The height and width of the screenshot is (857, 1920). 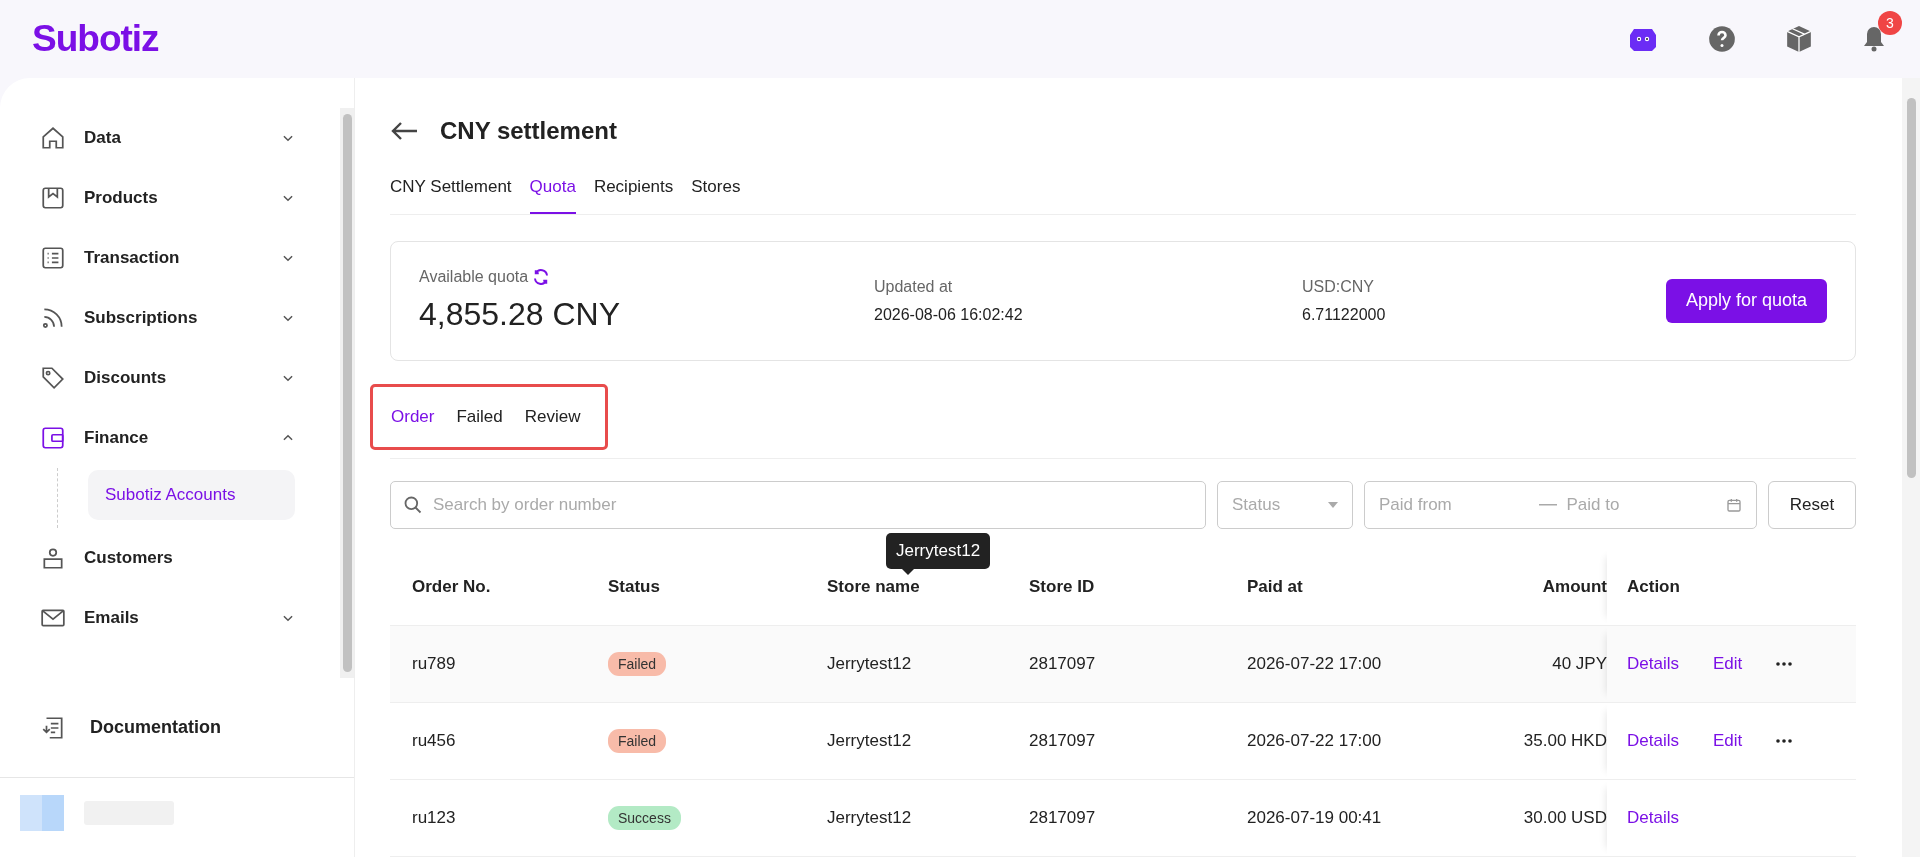 I want to click on search-icon, so click(x=413, y=505).